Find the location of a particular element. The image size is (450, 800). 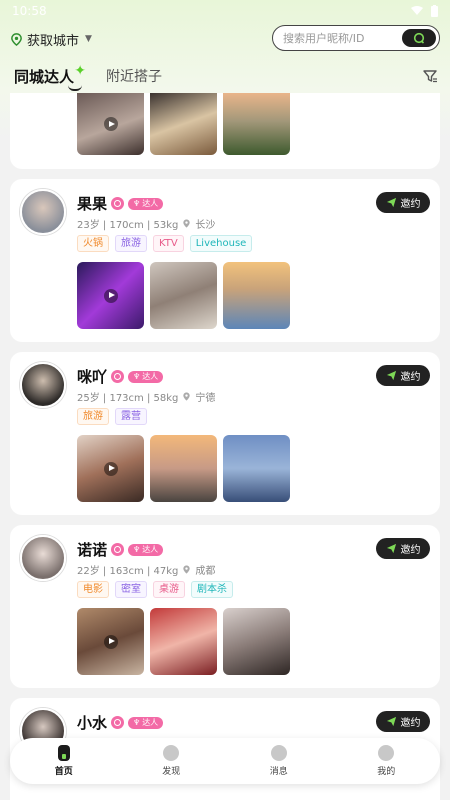

interest-tags: 旅游 露营 is located at coordinates (112, 416).